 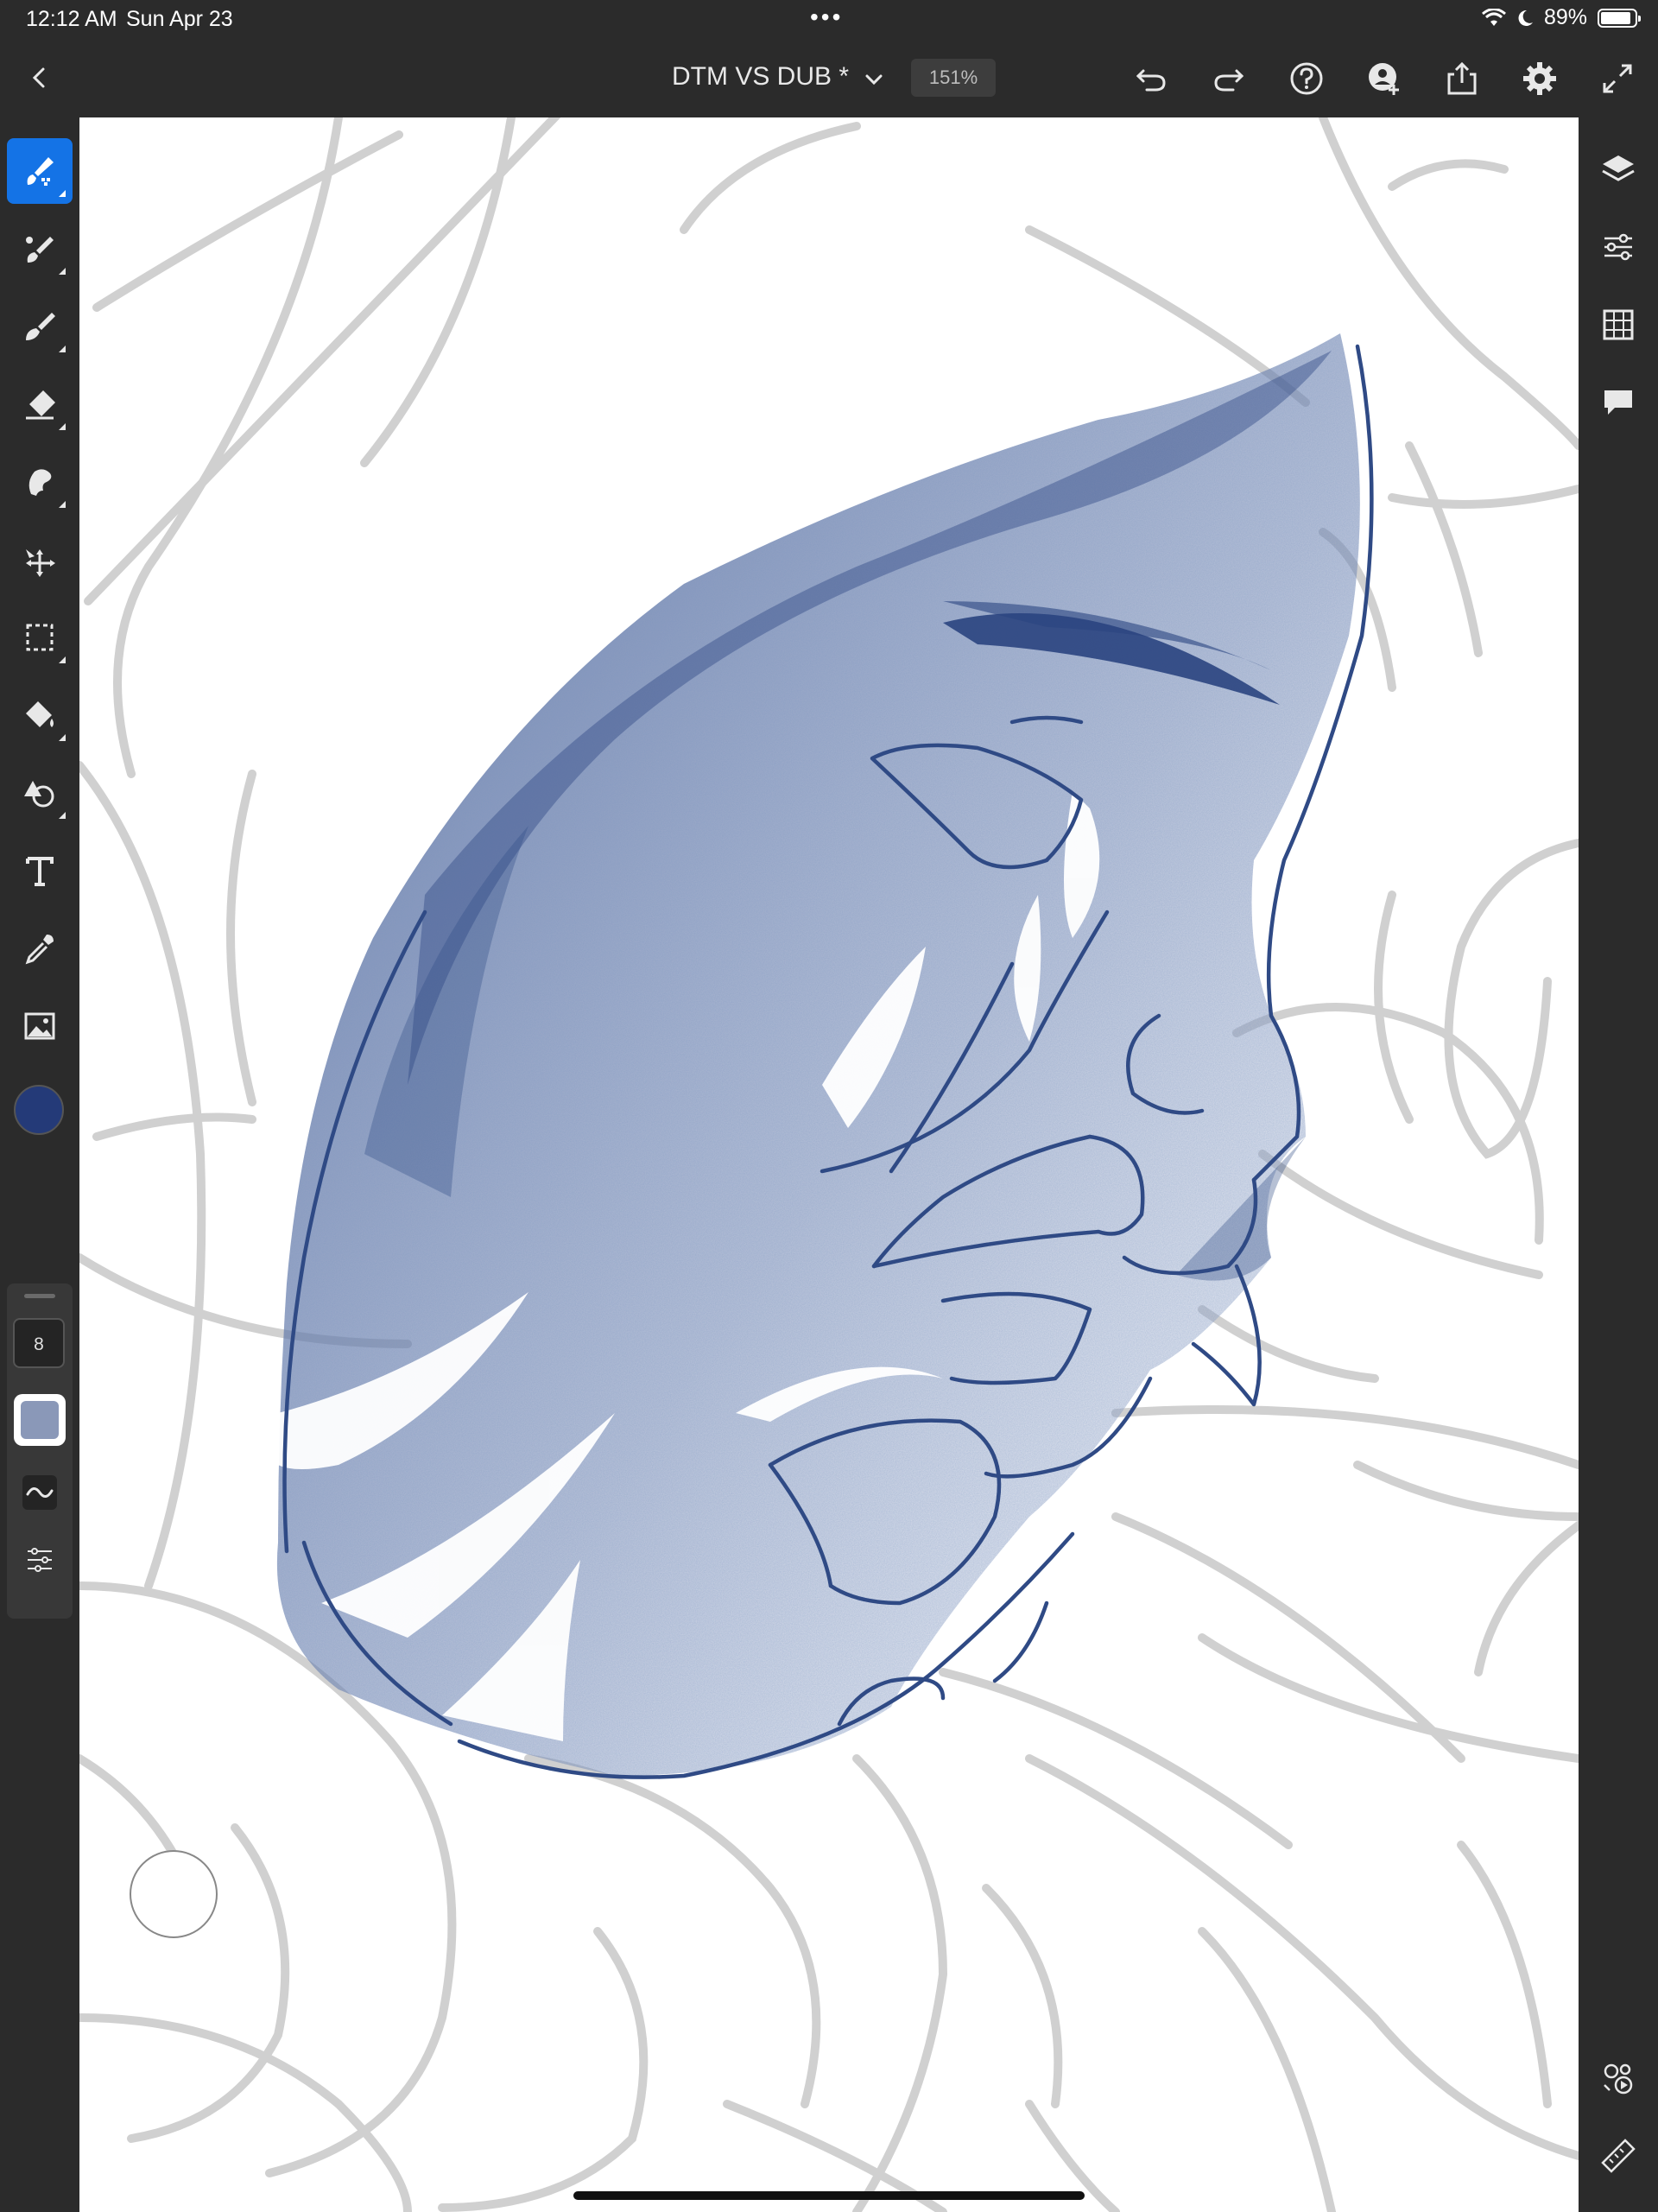 I want to click on selection-icon, so click(x=40, y=637).